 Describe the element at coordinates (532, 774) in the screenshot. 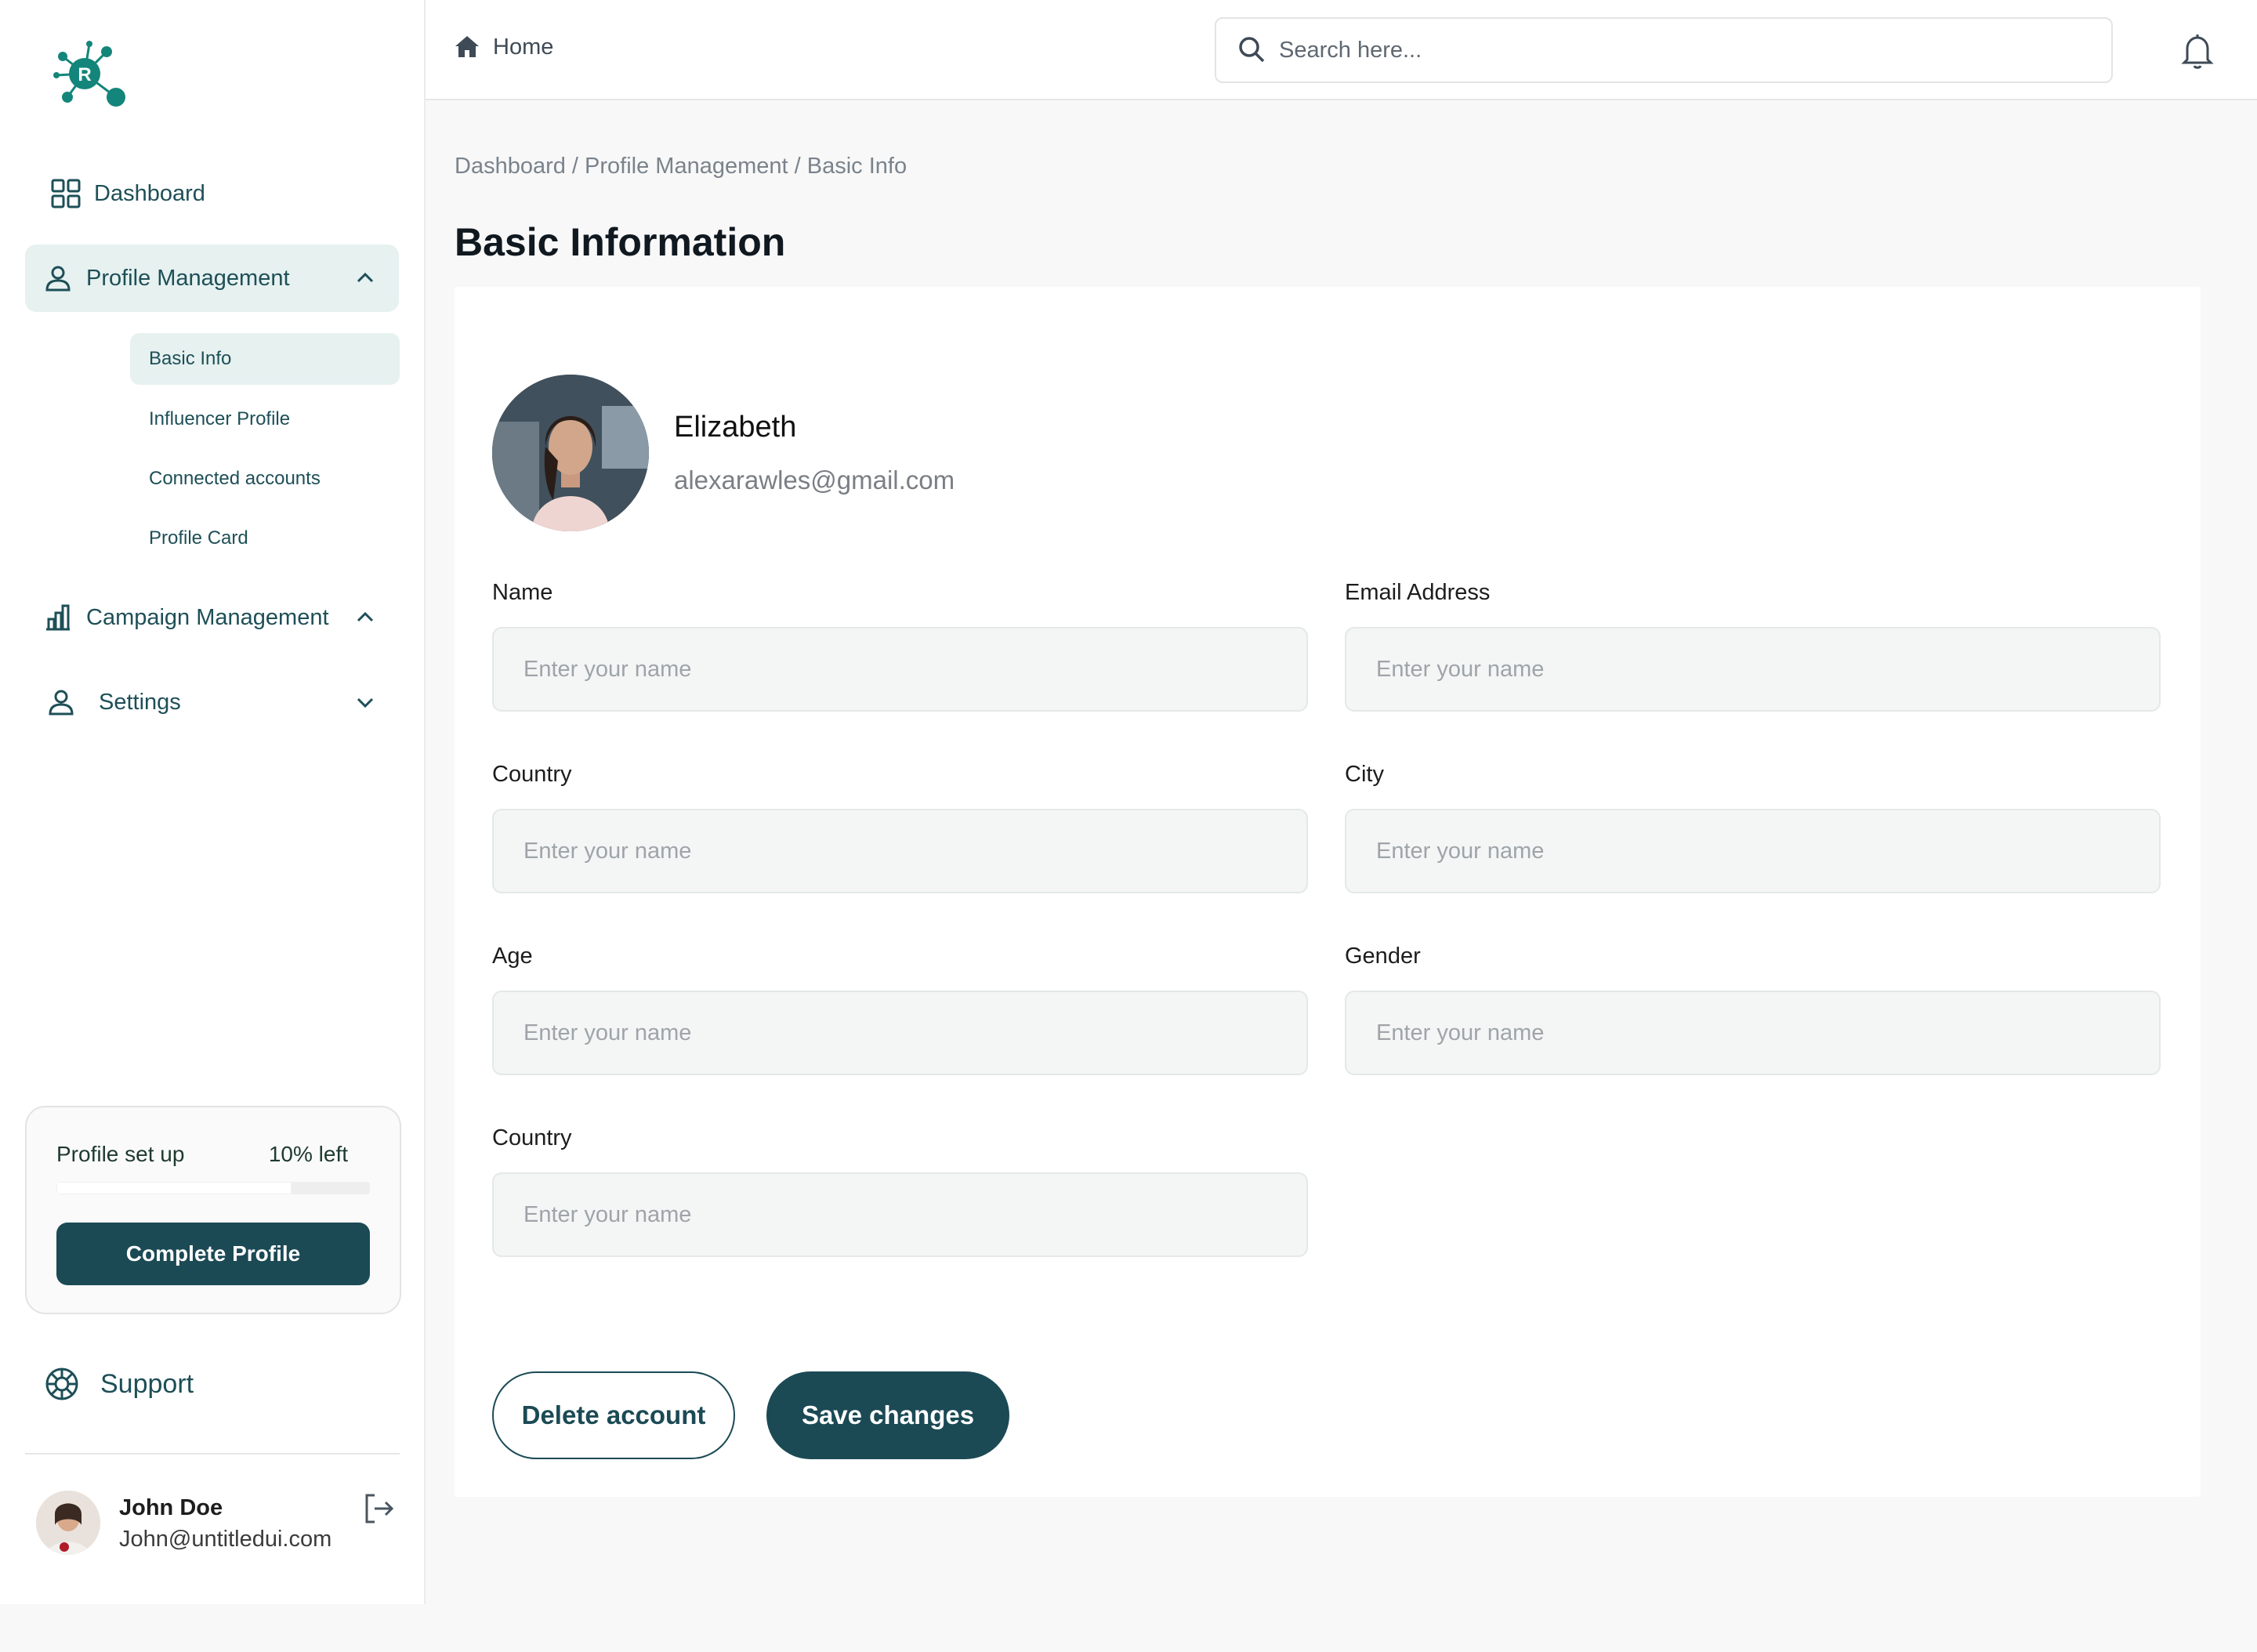

I see `country-label: Country` at that location.